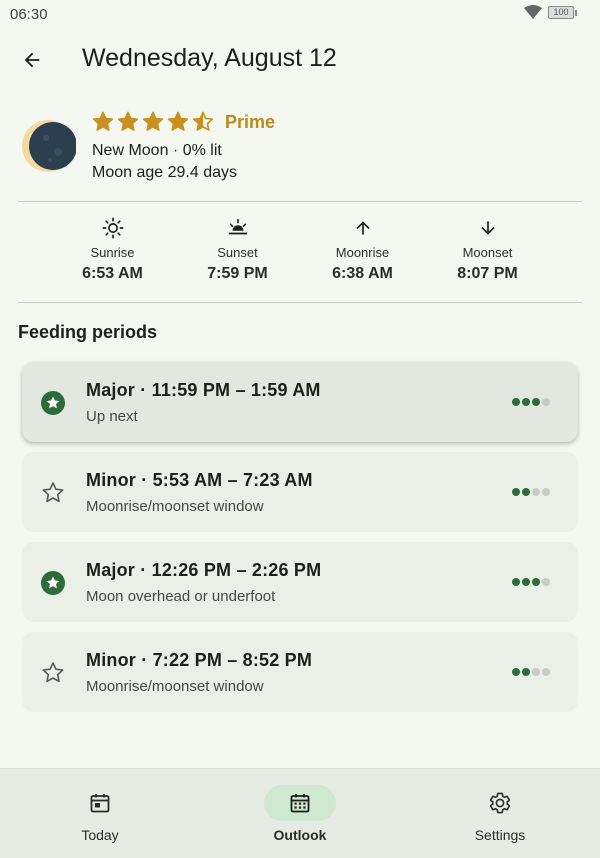  I want to click on battery-icon: 100, so click(562, 12).